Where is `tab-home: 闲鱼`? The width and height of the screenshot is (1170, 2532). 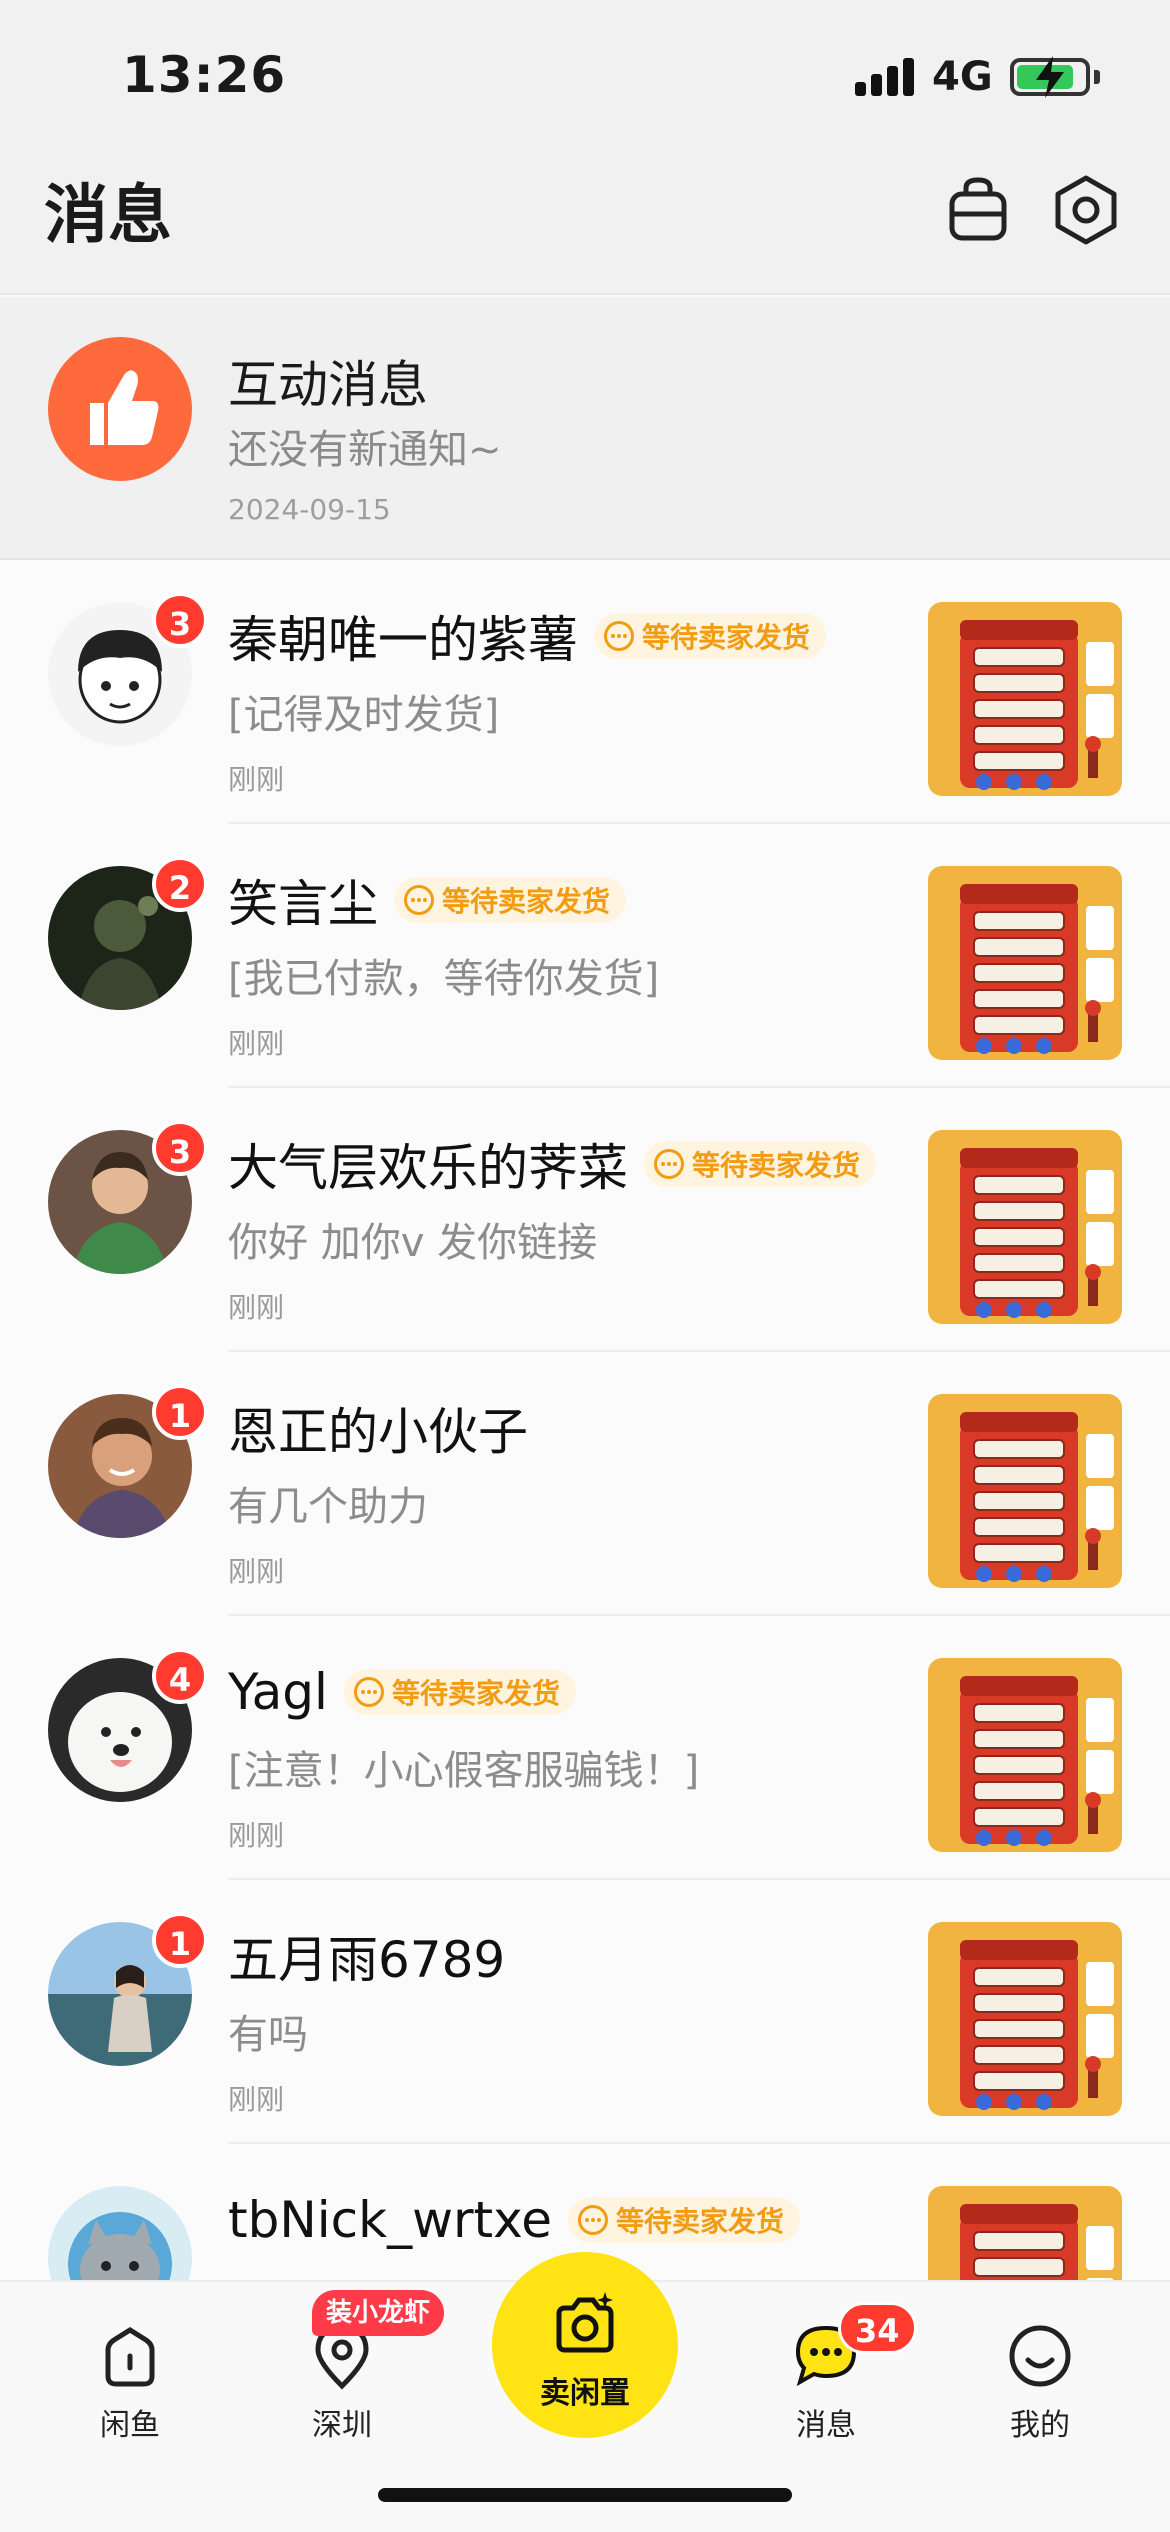 tab-home: 闲鱼 is located at coordinates (130, 2382).